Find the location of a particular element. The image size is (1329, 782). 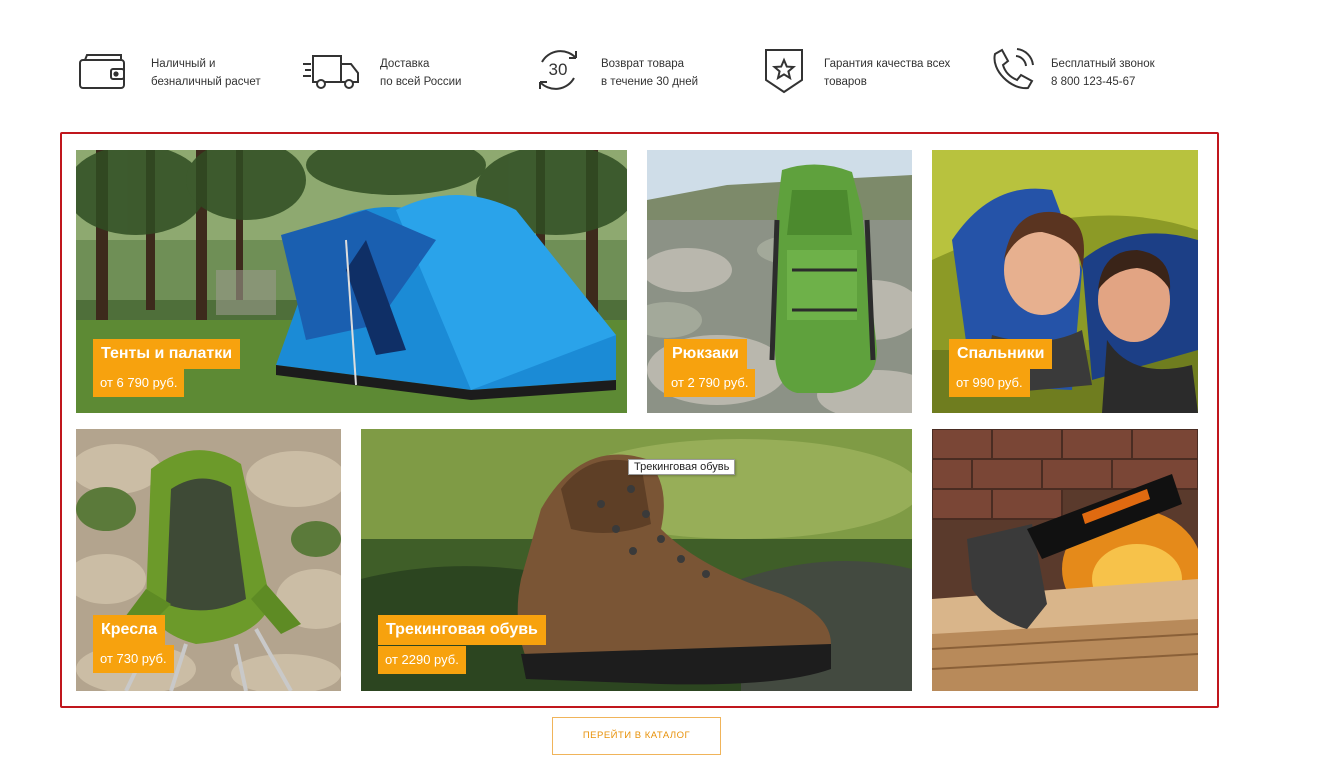

feature-return-line2: в течение 30 дней is located at coordinates (650, 82).